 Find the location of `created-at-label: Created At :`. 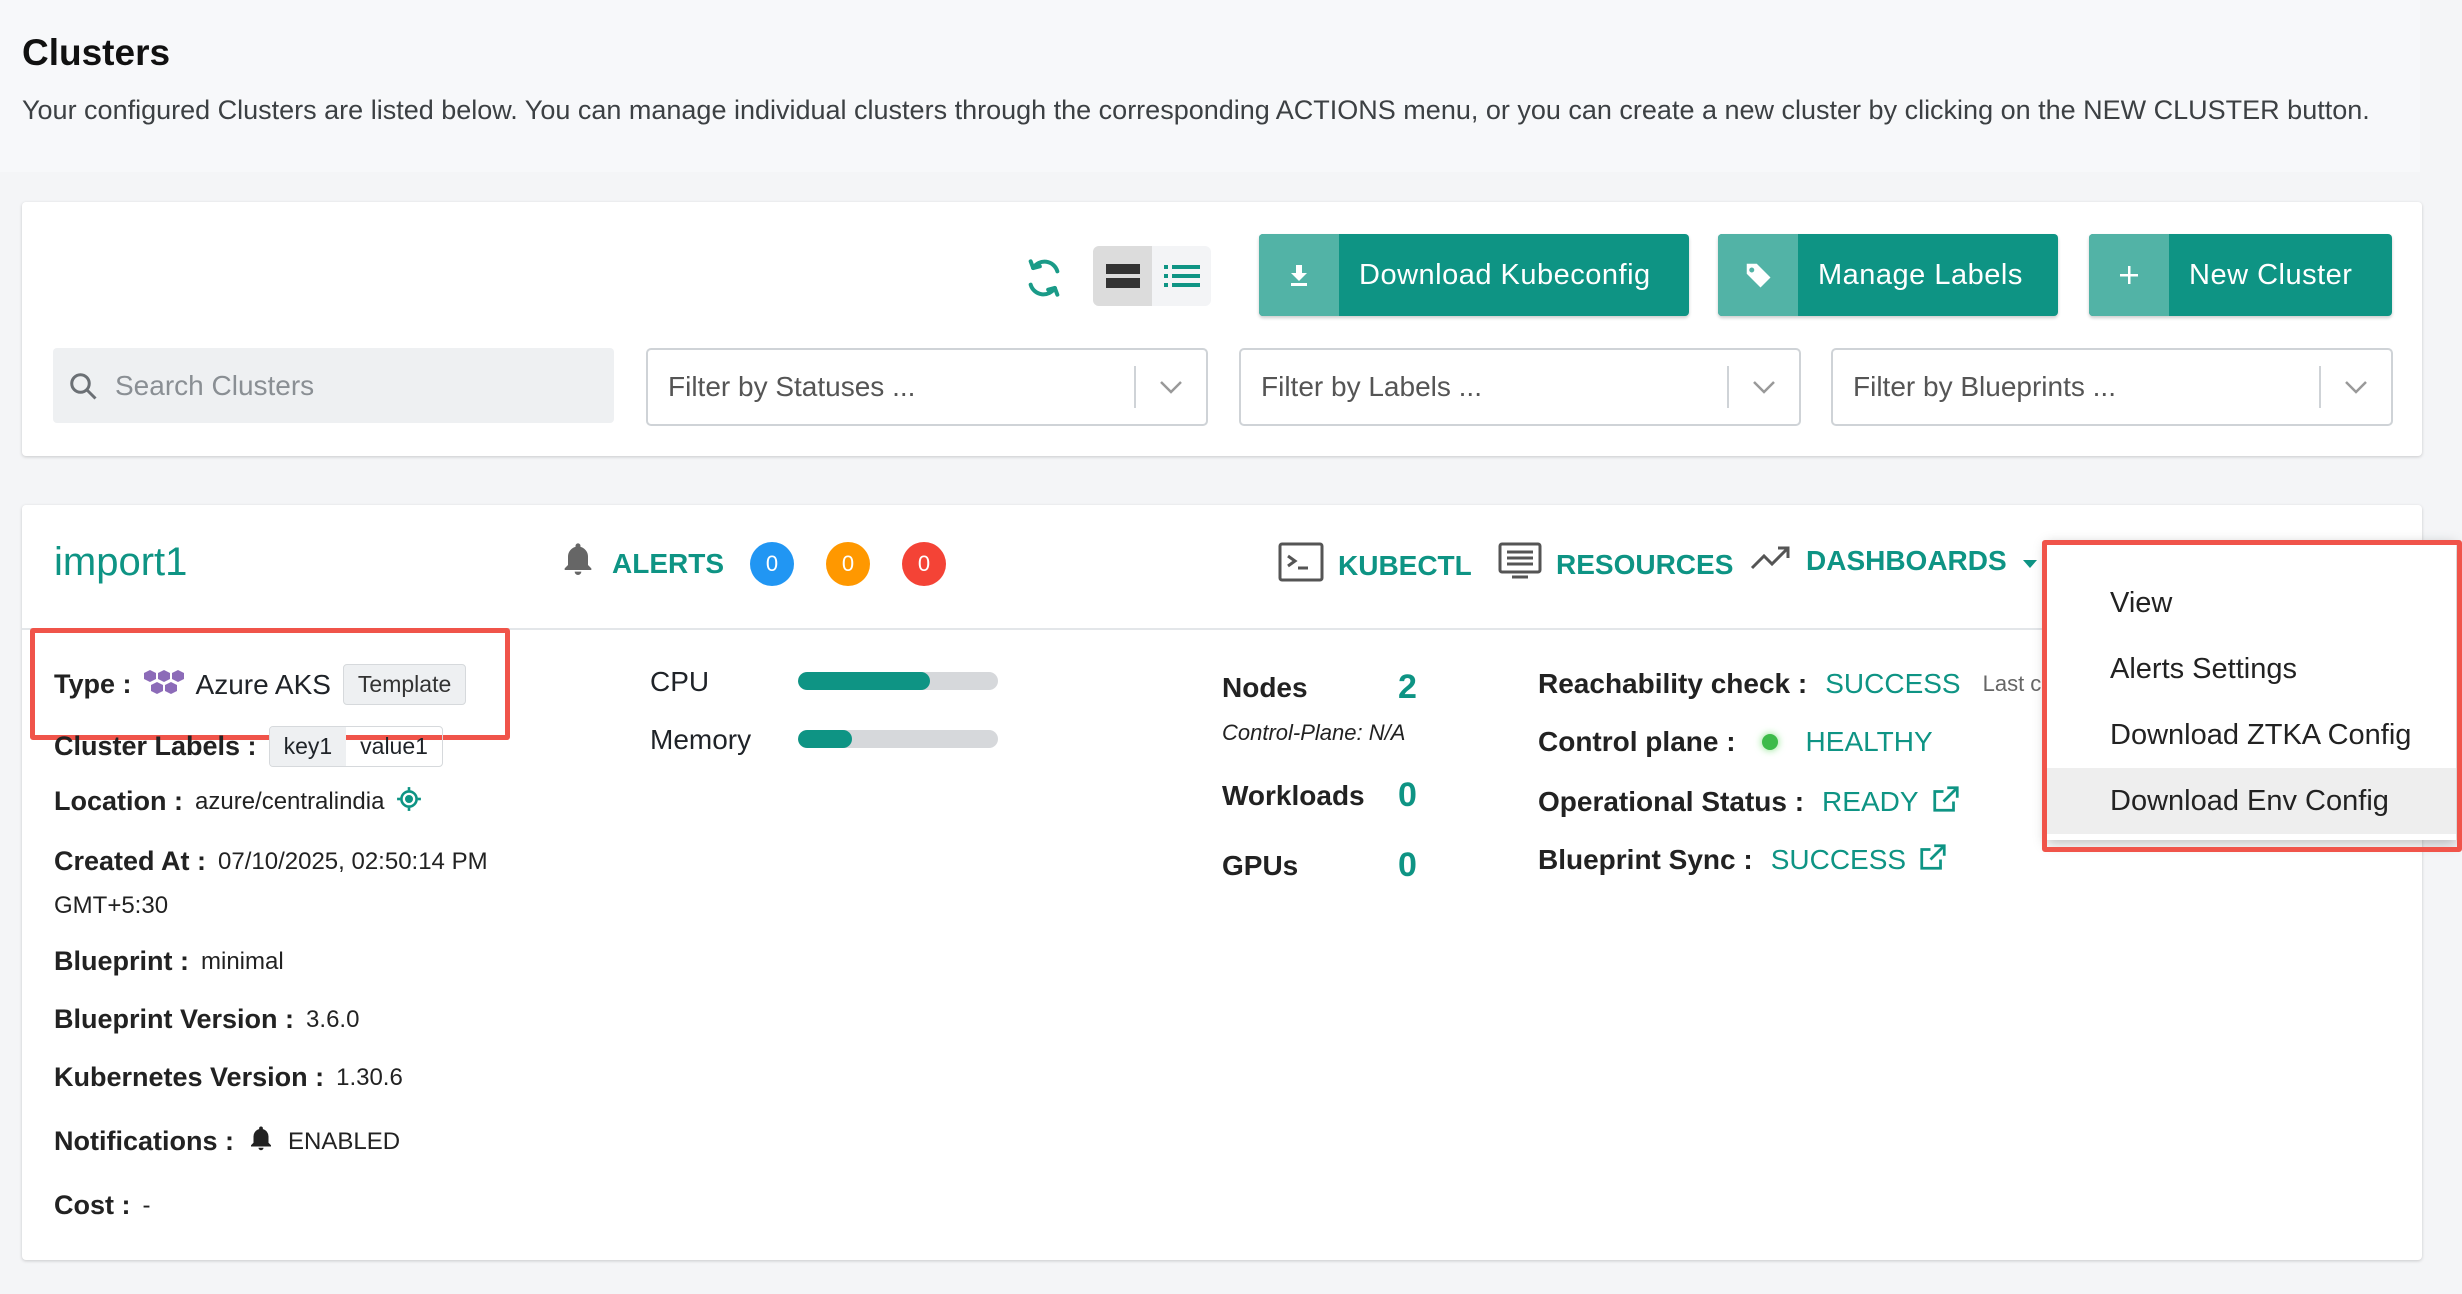

created-at-label: Created At : is located at coordinates (130, 861).